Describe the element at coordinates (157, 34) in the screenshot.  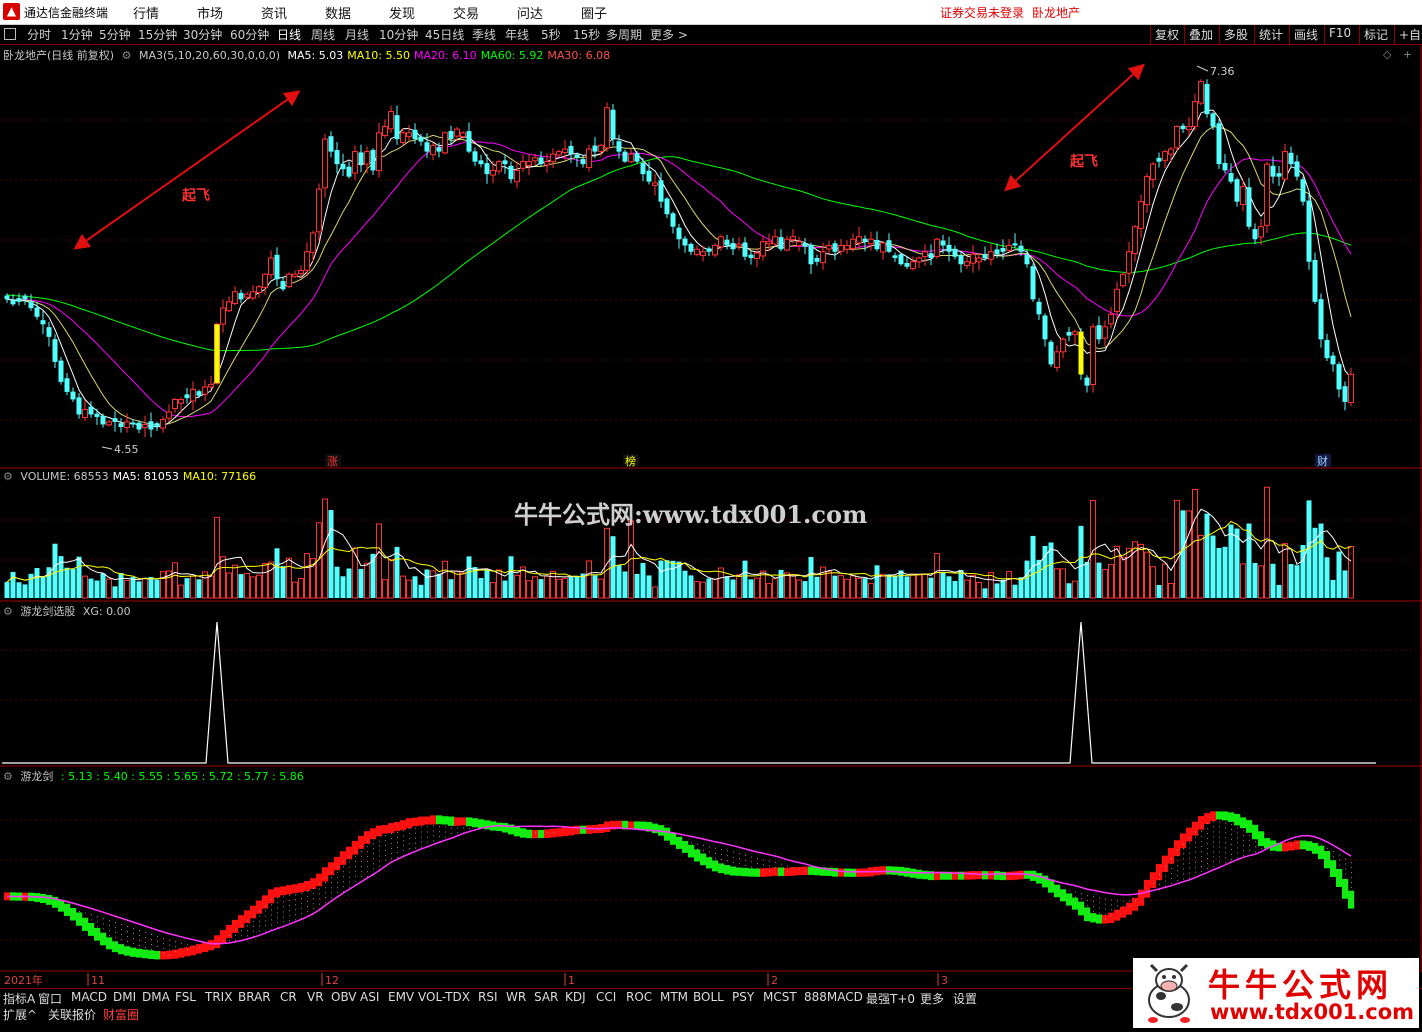
I see `period-3: 15分钟` at that location.